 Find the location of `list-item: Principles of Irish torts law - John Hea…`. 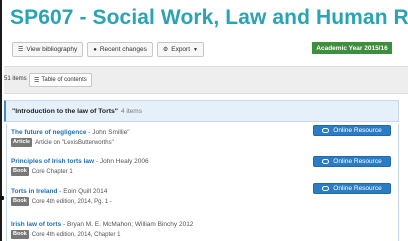

list-item: Principles of Irish torts law - John Hea… is located at coordinates (80, 166).